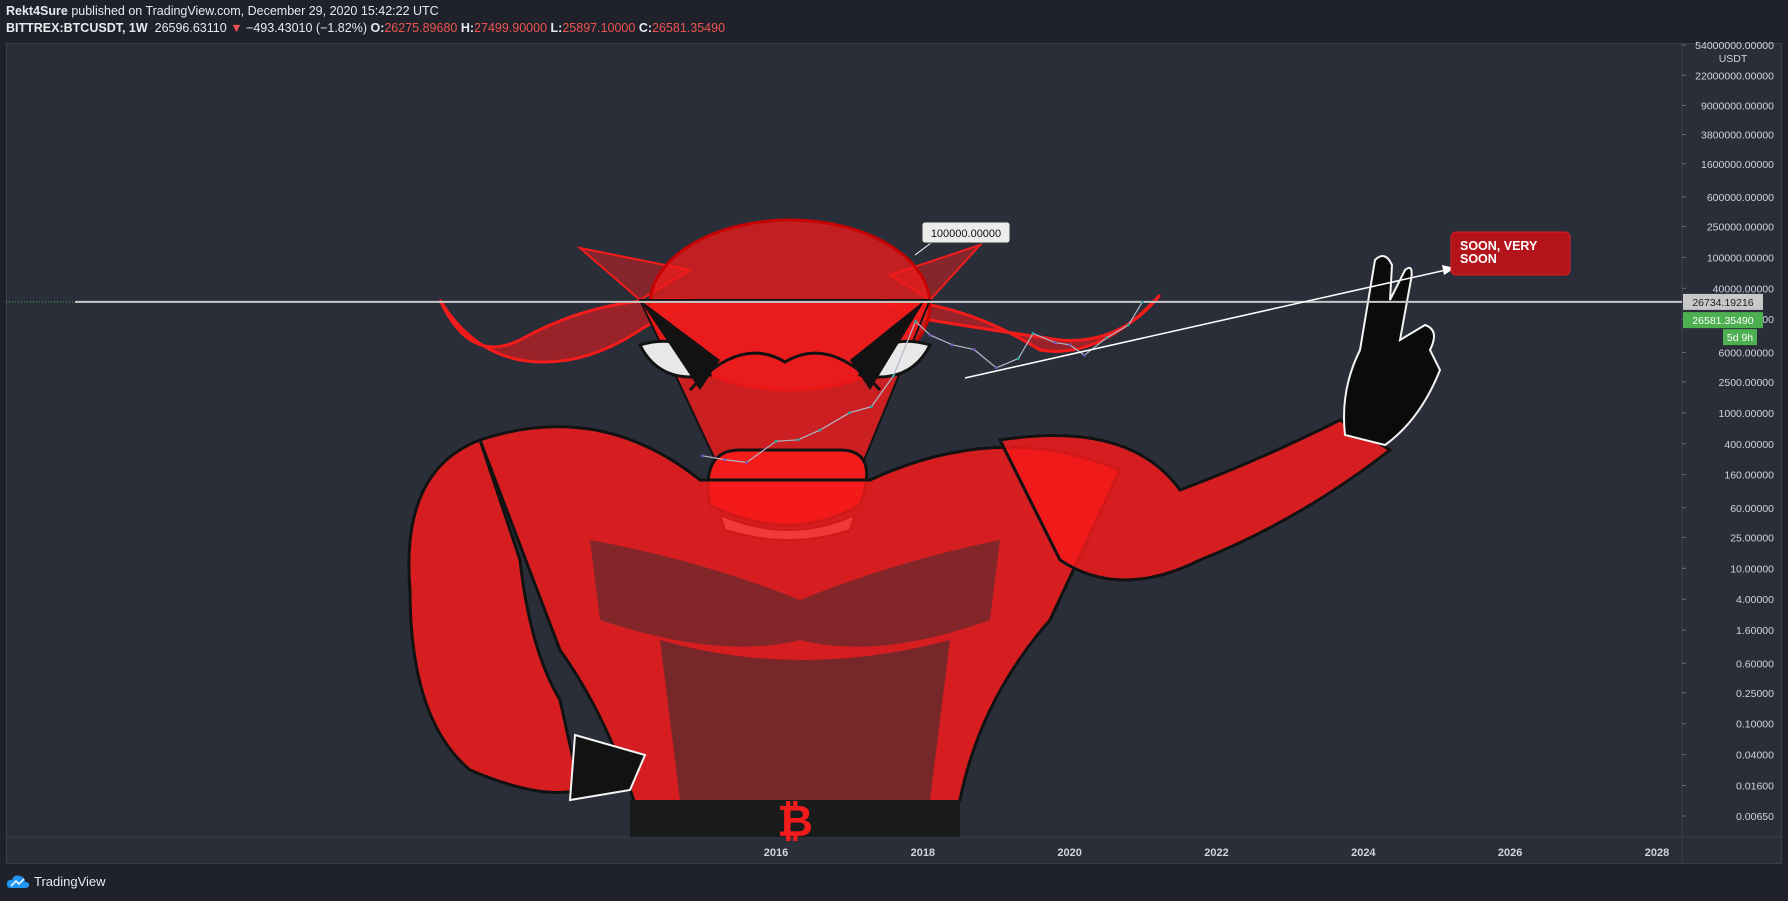  I want to click on price-tick-label: 1600000.00000, so click(1737, 165).